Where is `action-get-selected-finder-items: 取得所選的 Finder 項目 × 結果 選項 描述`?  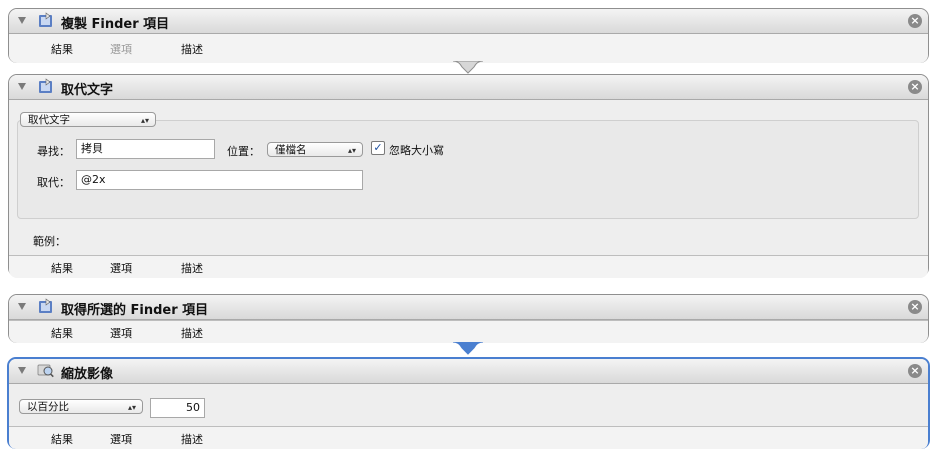 action-get-selected-finder-items: 取得所選的 Finder 項目 × 結果 選項 描述 is located at coordinates (468, 318).